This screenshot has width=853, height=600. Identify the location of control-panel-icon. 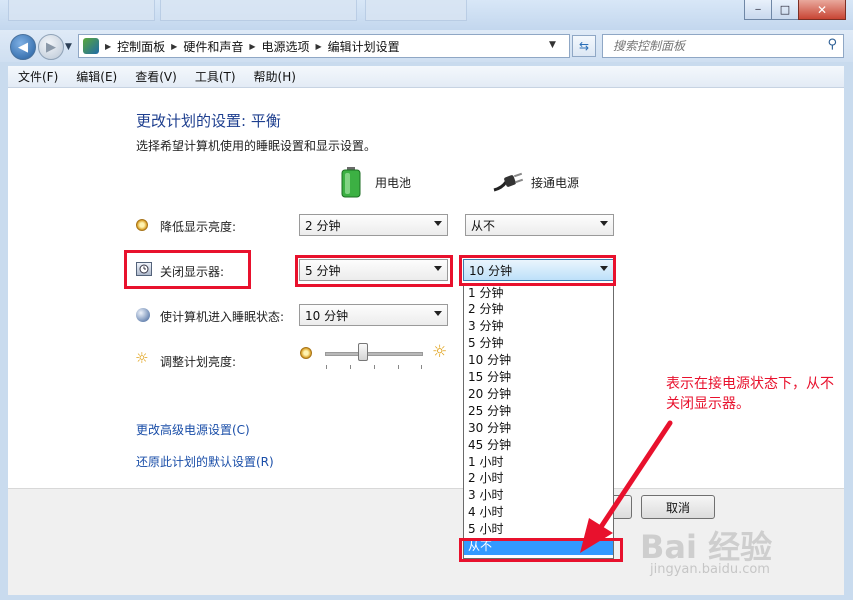
(91, 46).